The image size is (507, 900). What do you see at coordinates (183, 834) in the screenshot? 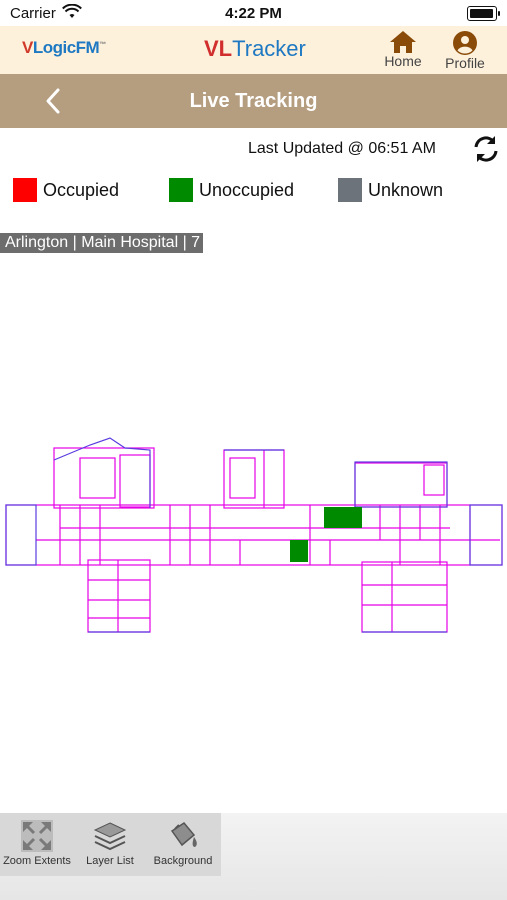
I see `paint-bucket-icon` at bounding box center [183, 834].